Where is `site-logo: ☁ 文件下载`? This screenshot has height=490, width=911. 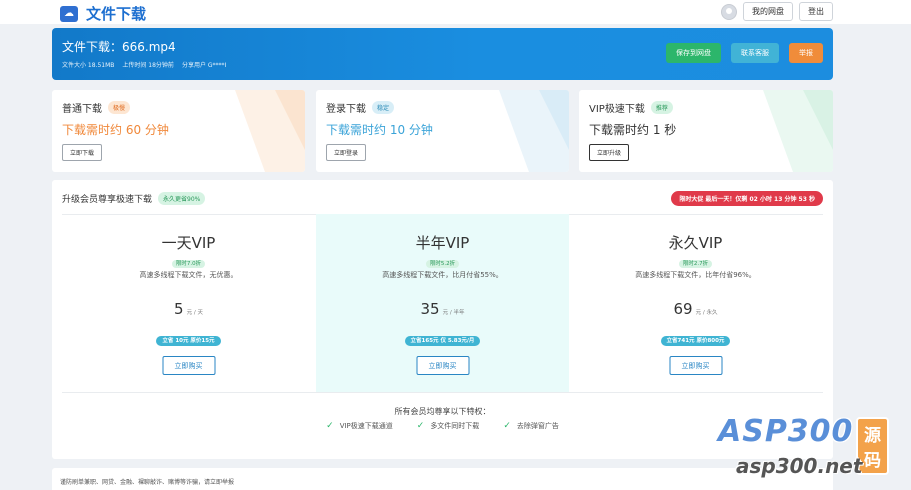
site-logo: ☁ 文件下载 is located at coordinates (103, 13).